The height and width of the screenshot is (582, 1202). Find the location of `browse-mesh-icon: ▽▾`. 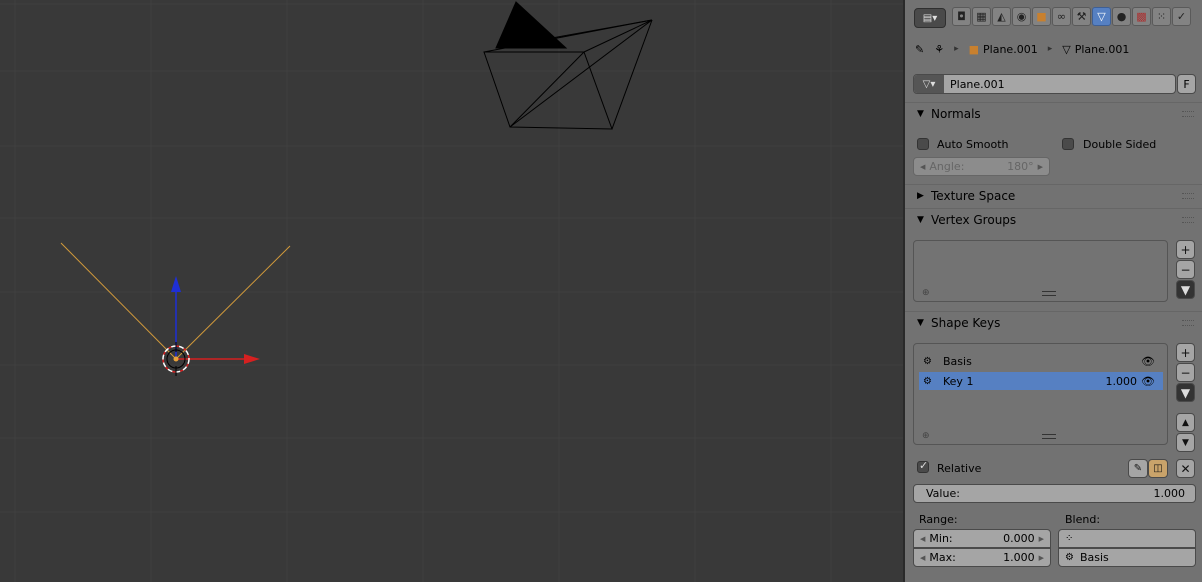

browse-mesh-icon: ▽▾ is located at coordinates (929, 84).